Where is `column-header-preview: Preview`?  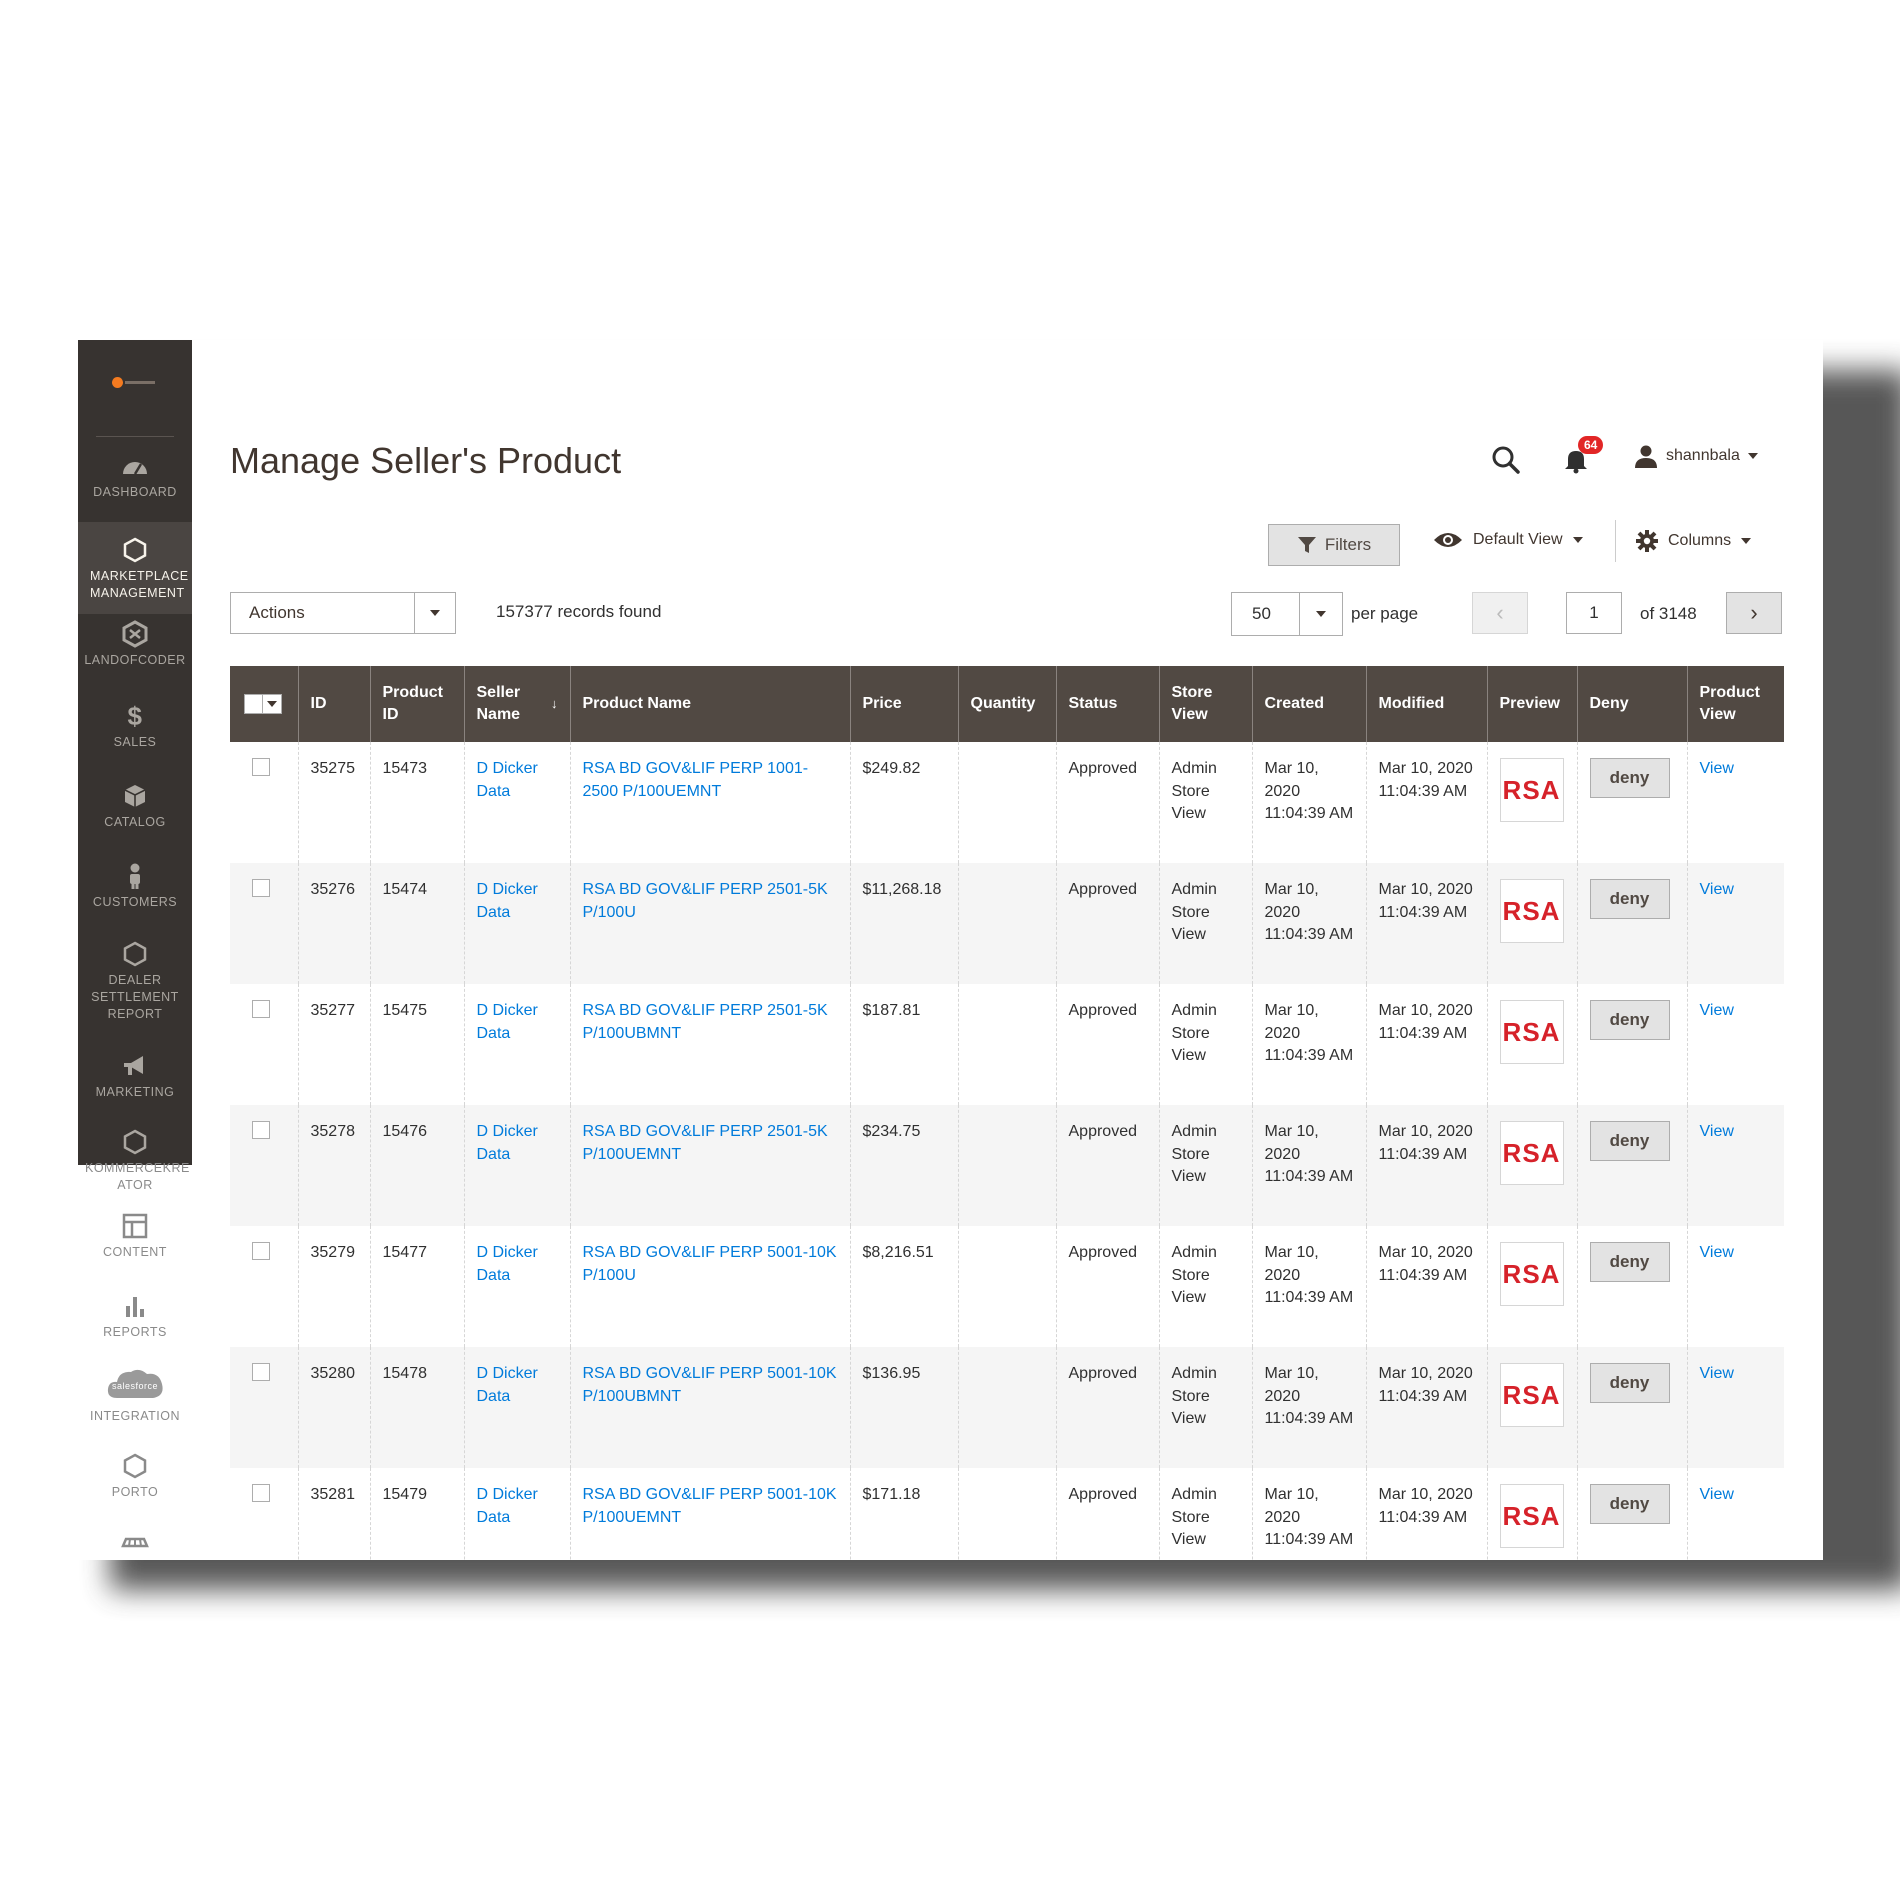 column-header-preview: Preview is located at coordinates (1531, 704).